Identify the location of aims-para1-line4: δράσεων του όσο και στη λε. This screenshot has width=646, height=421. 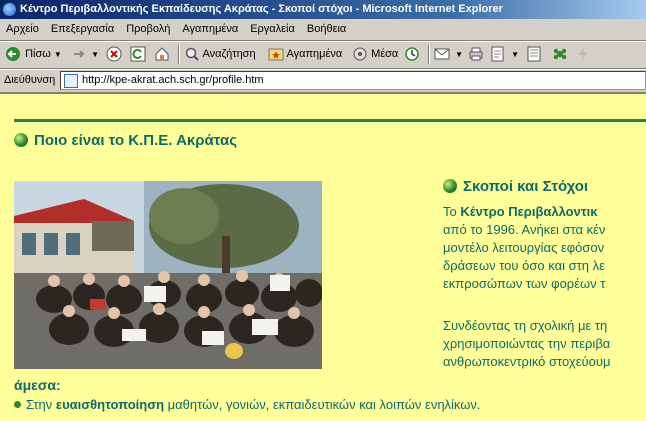
(524, 265).